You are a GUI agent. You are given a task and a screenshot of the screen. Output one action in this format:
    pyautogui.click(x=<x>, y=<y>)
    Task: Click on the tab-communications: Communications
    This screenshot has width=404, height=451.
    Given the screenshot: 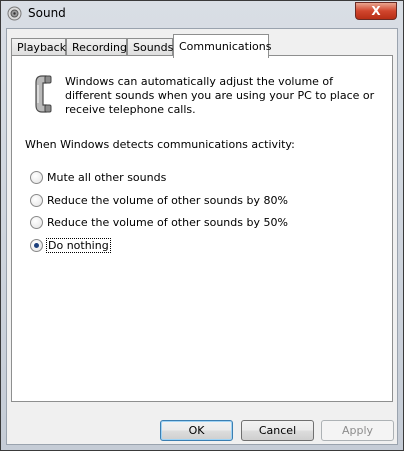 What is the action you would take?
    pyautogui.click(x=222, y=46)
    